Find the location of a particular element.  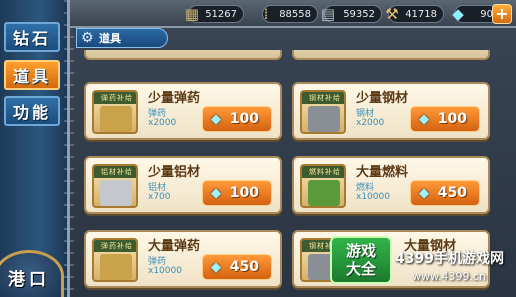

item-card: 弹药补给 大量弹药 弹药 x10000 ◆ 450 is located at coordinates (183, 259).